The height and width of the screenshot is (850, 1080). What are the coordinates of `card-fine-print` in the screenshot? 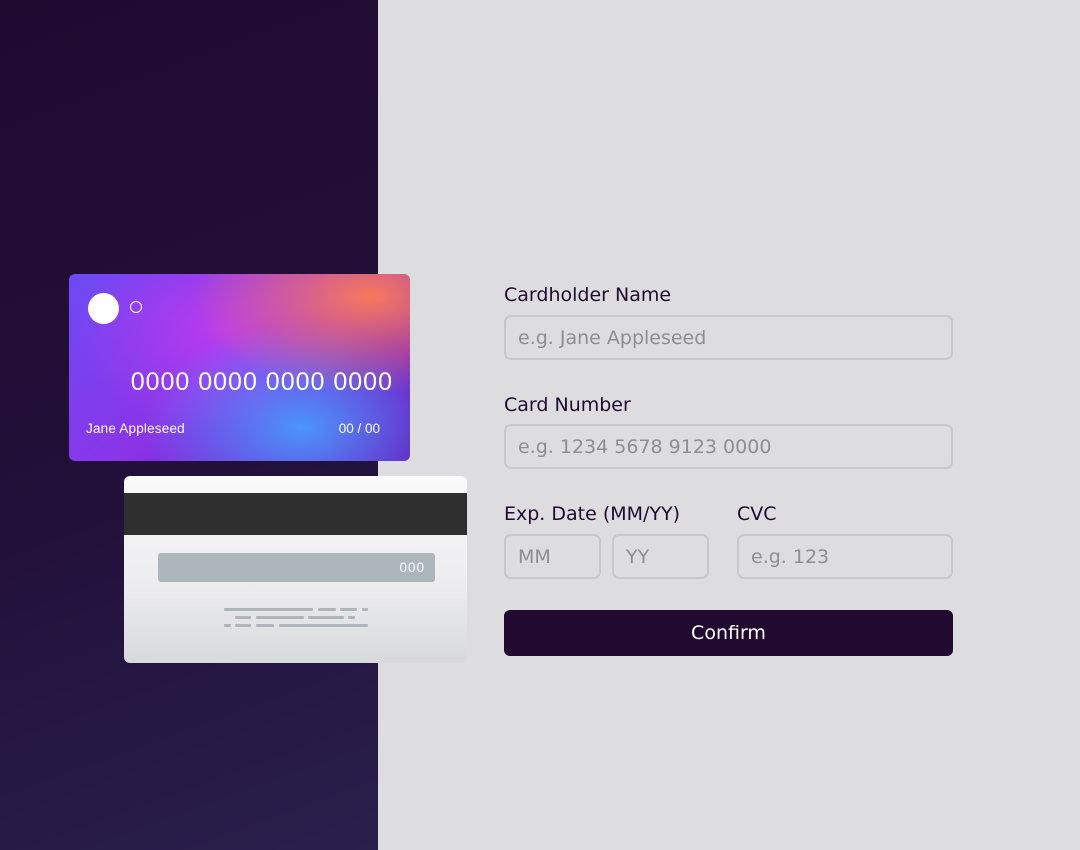 It's located at (297, 619).